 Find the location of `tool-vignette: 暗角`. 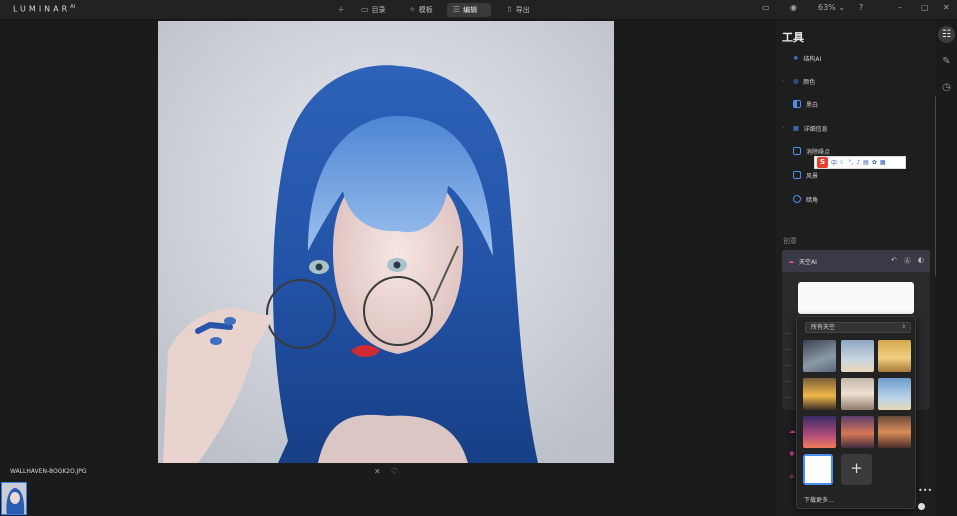

tool-vignette: 暗角 is located at coordinates (800, 199).